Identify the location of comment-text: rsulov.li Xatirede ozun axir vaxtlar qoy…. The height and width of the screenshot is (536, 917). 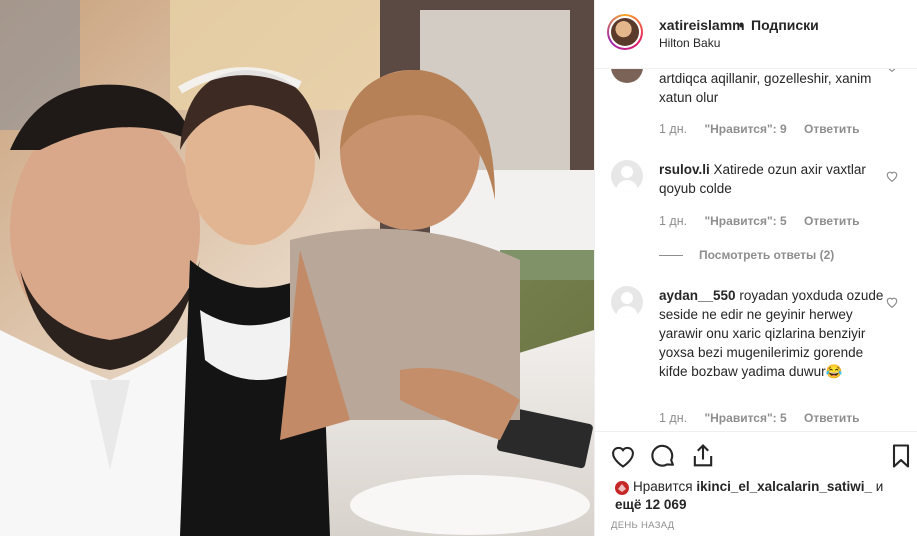
(773, 179).